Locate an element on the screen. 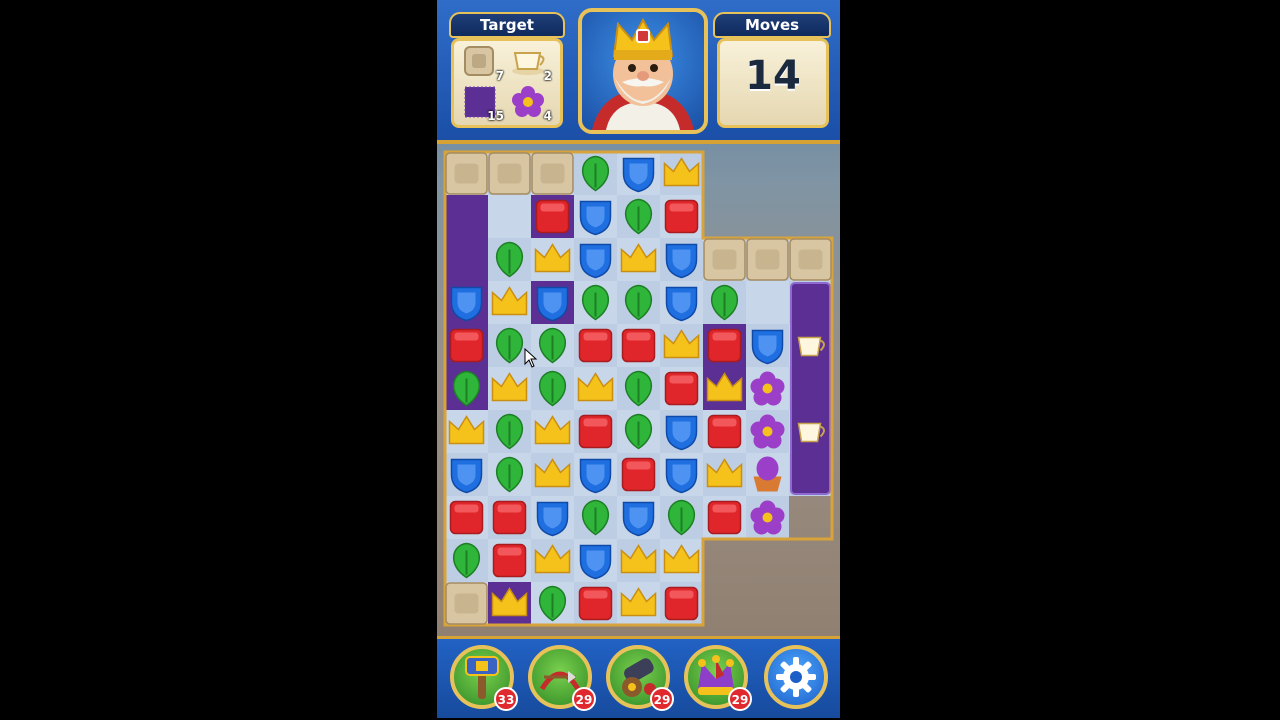 The height and width of the screenshot is (720, 1280). booster-hammer-button: 33 is located at coordinates (484, 678).